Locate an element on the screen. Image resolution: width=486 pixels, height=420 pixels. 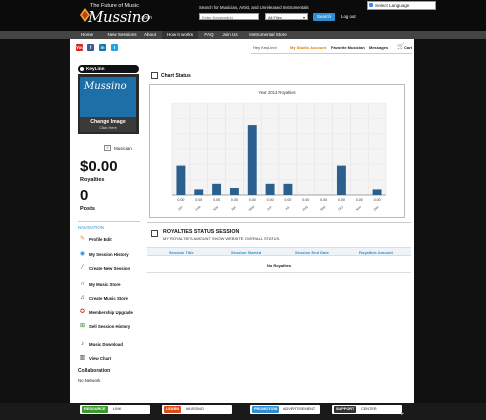
footer-label: ADVERTISEMENT is located at coordinates (299, 409).